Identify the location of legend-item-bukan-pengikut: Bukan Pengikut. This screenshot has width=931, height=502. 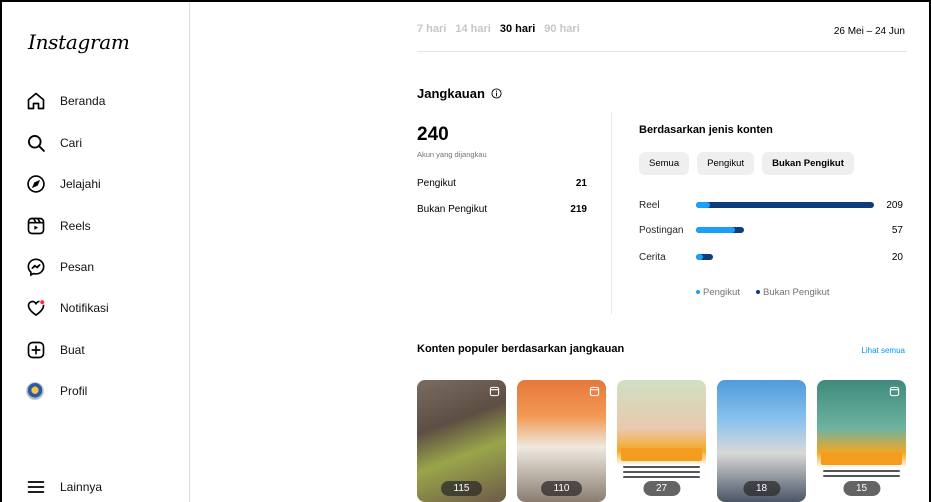
(792, 292).